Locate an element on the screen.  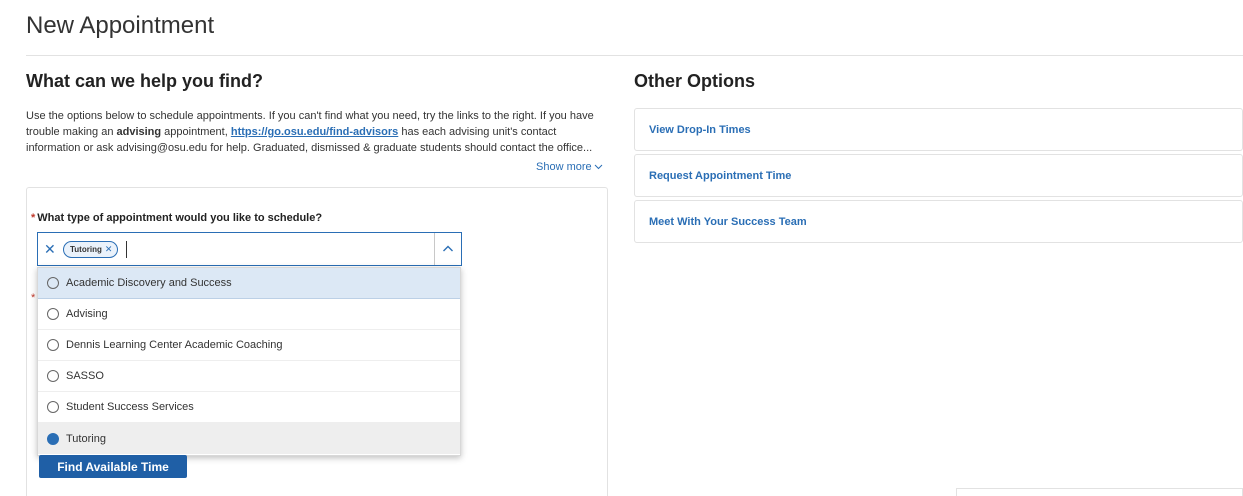
meet-success-team-link: Meet With Your Success Team is located at coordinates (938, 221).